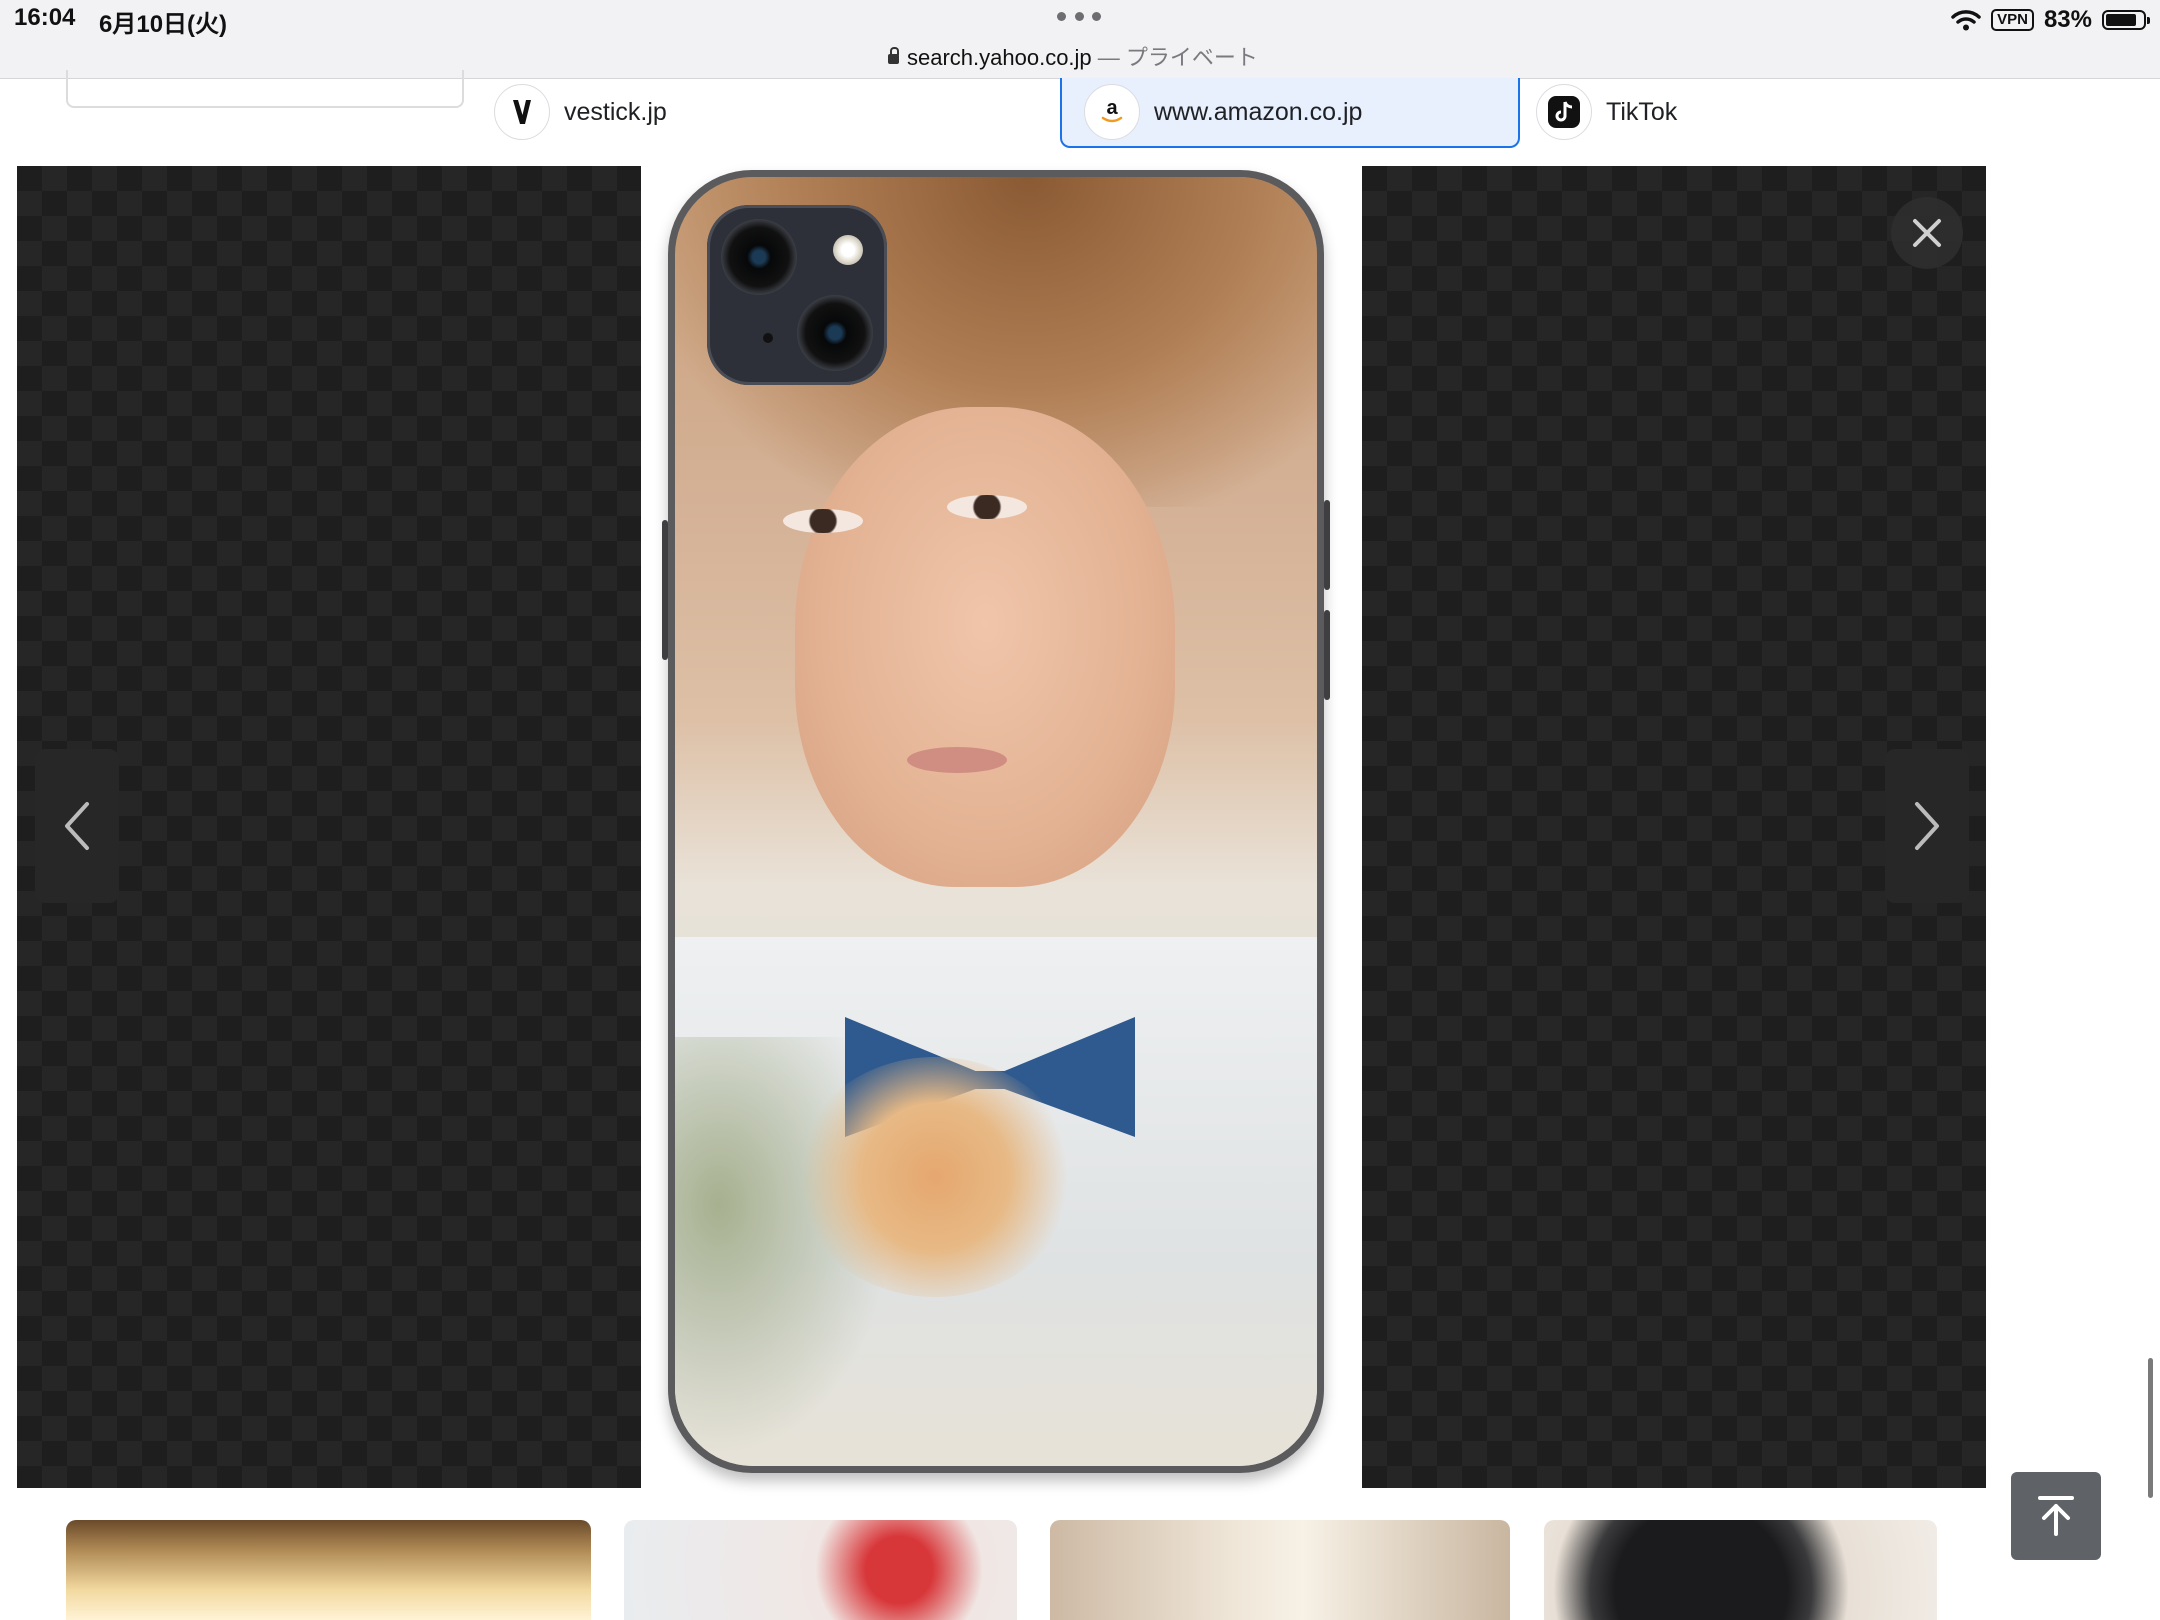 The image size is (2160, 1620). What do you see at coordinates (2067, 19) in the screenshot?
I see `battery-percent: 83%` at bounding box center [2067, 19].